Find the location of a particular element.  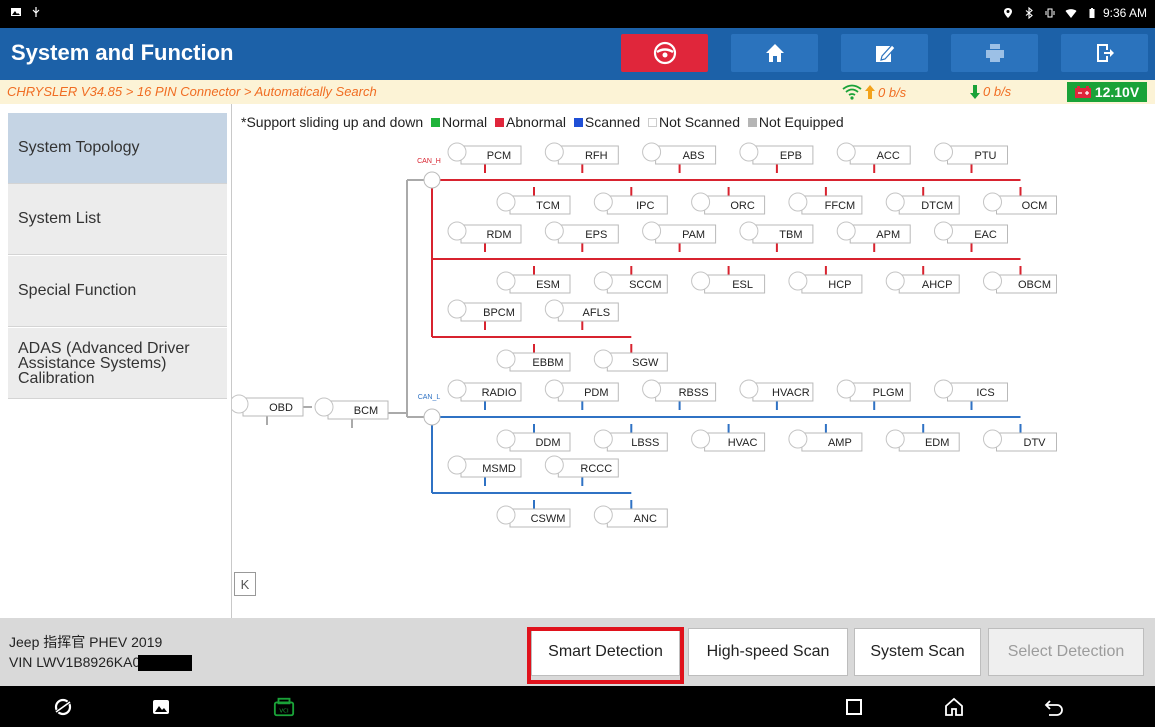

menu-system-topology: System Topology is located at coordinates (117, 148).